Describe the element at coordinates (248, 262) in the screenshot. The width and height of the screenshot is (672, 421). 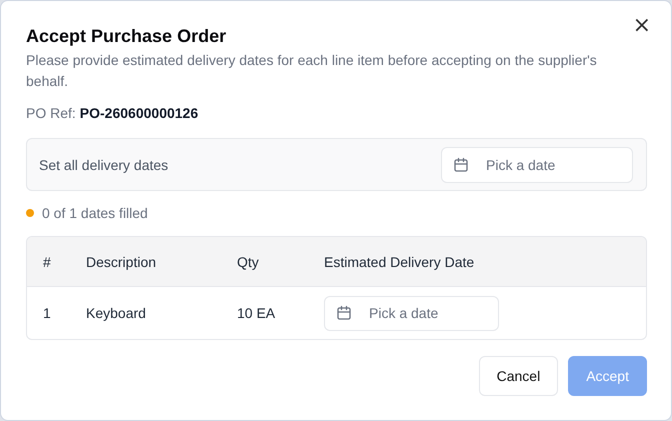
I see `column-header: Qty` at that location.